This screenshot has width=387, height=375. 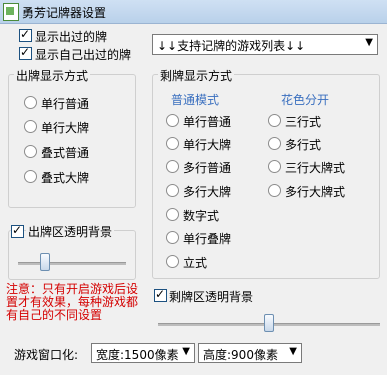 What do you see at coordinates (65, 153) in the screenshot?
I see `played-option-3: 叠式普通` at bounding box center [65, 153].